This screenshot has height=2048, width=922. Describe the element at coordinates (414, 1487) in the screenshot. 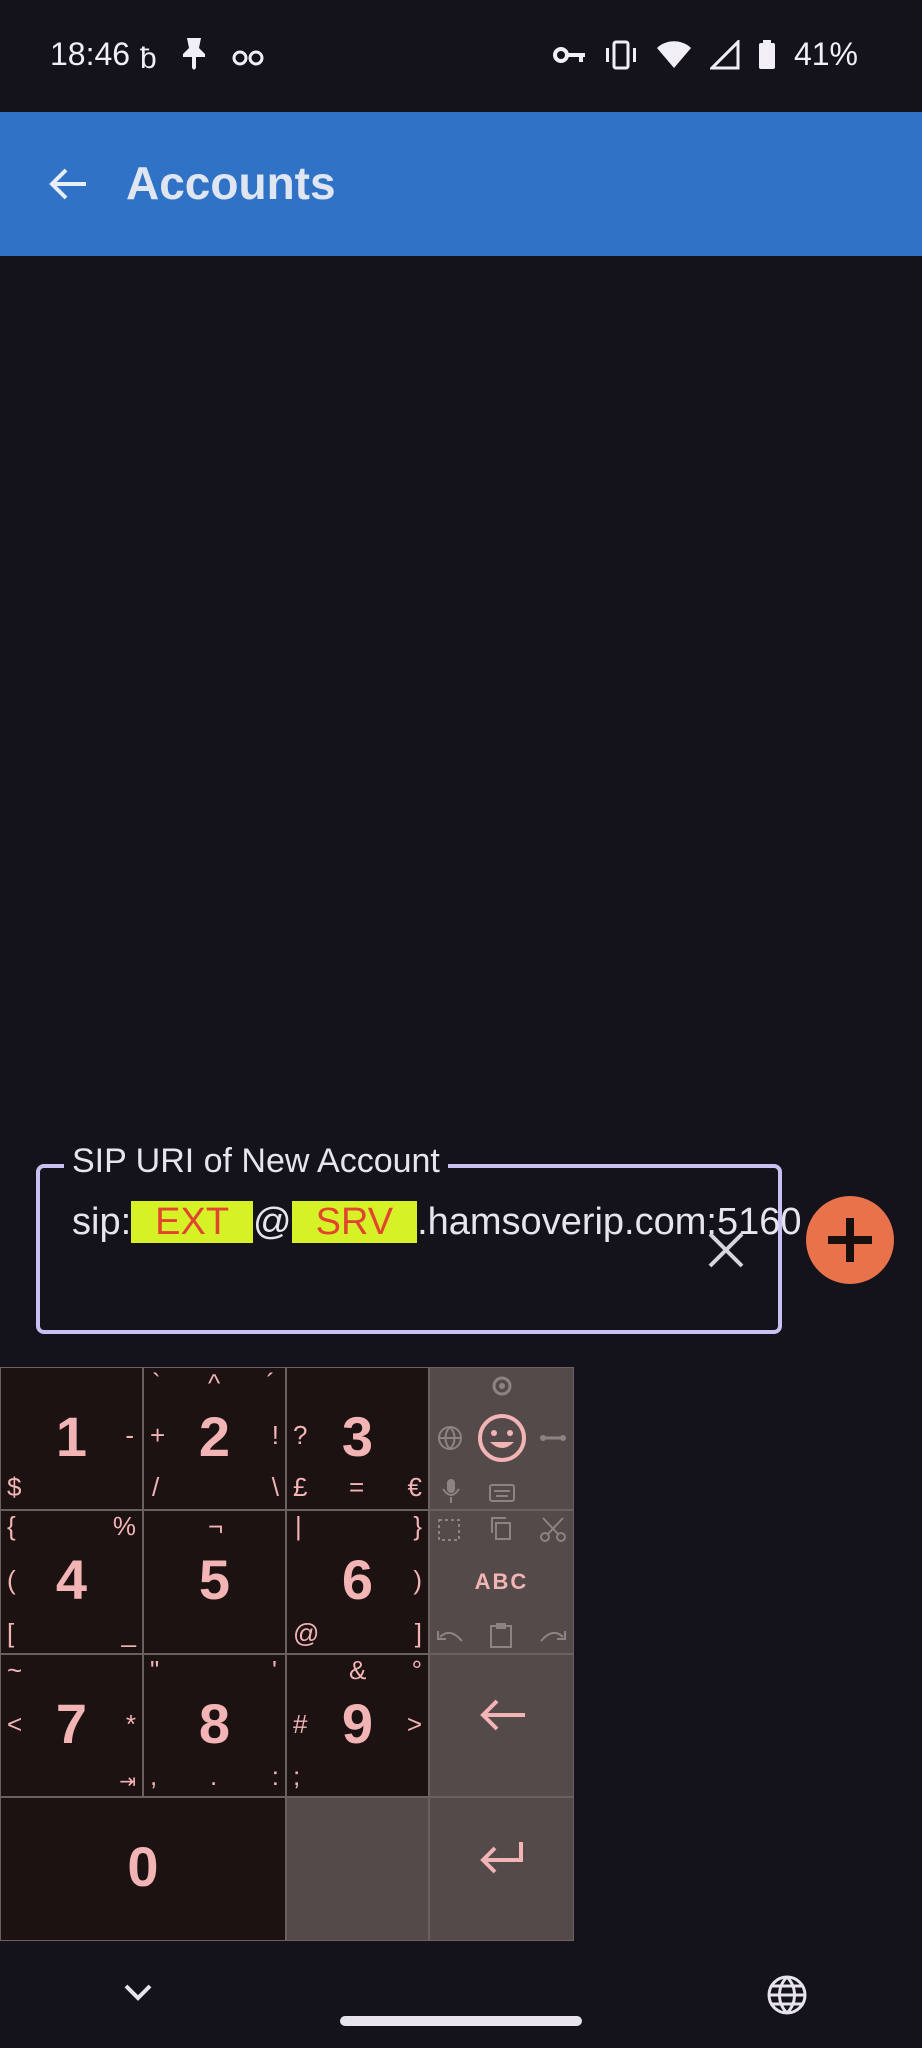

I see `key-3-euro: €` at that location.